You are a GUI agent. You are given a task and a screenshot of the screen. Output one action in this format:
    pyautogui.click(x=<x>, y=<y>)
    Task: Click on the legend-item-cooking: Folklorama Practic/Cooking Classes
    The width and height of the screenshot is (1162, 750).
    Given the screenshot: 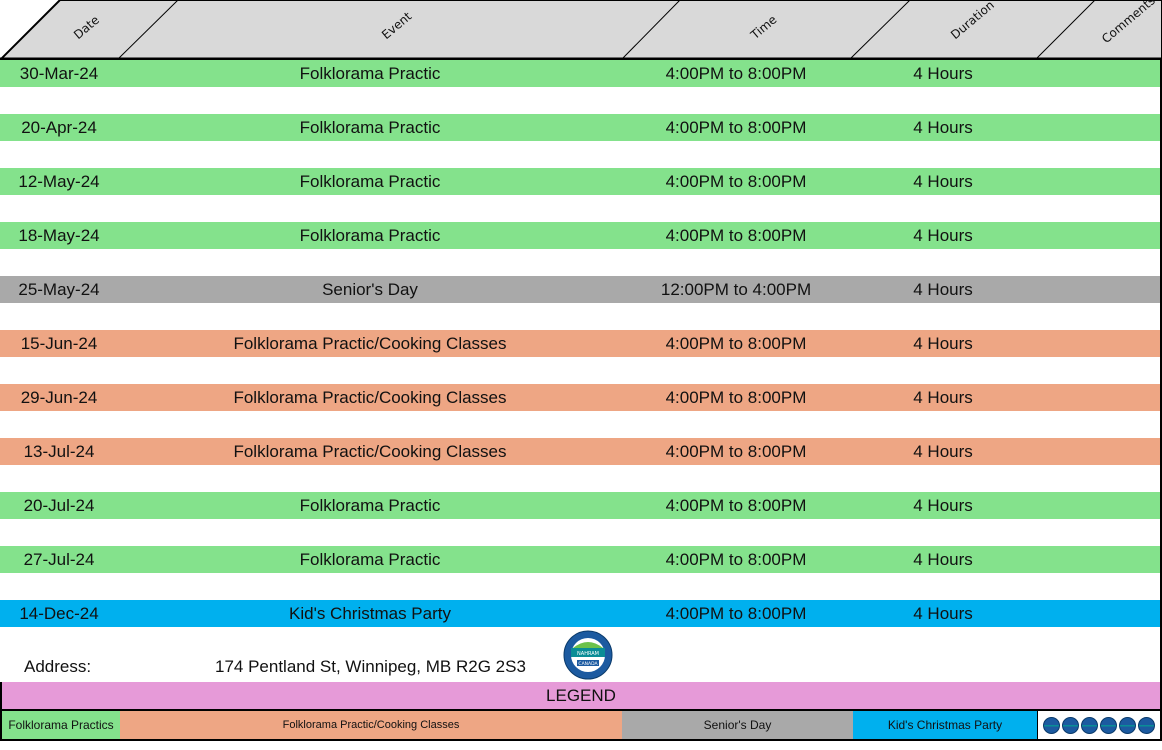 What is the action you would take?
    pyautogui.click(x=371, y=725)
    